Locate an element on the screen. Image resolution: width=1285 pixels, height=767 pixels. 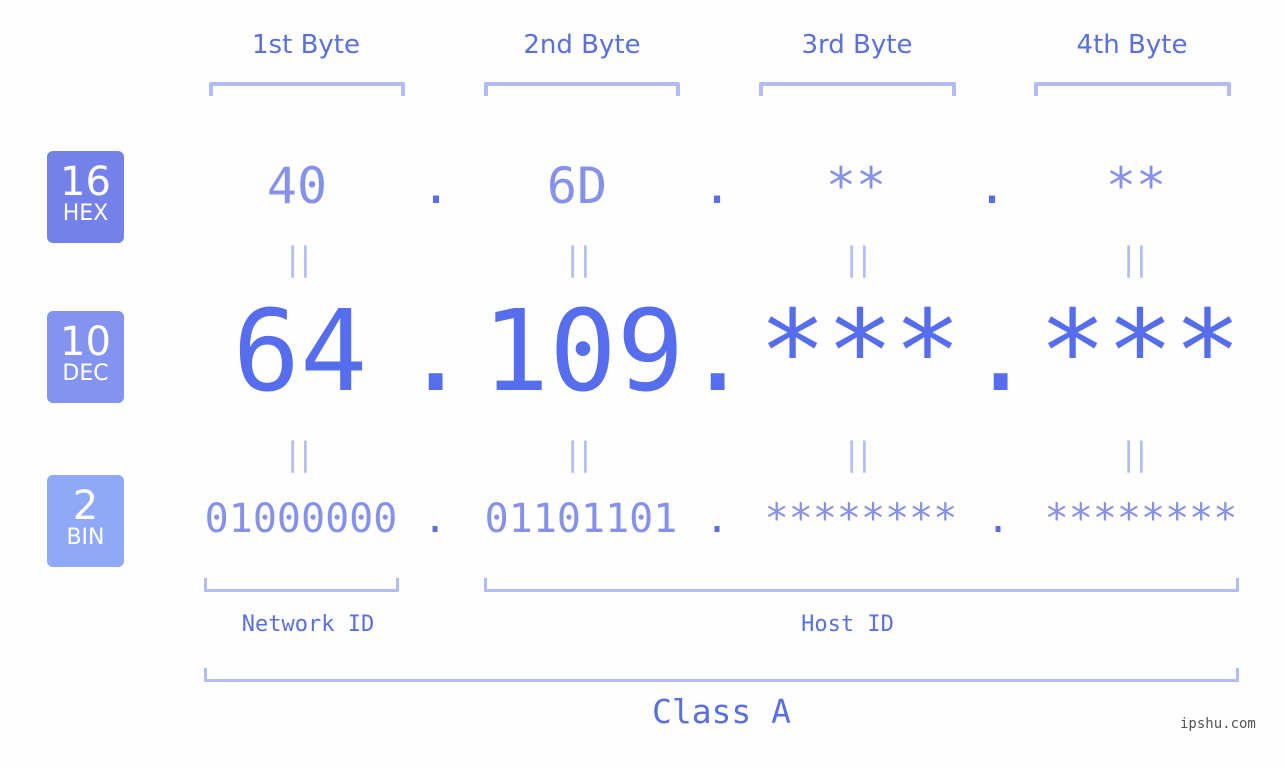
watermark: ipshu.com is located at coordinates (1218, 724).